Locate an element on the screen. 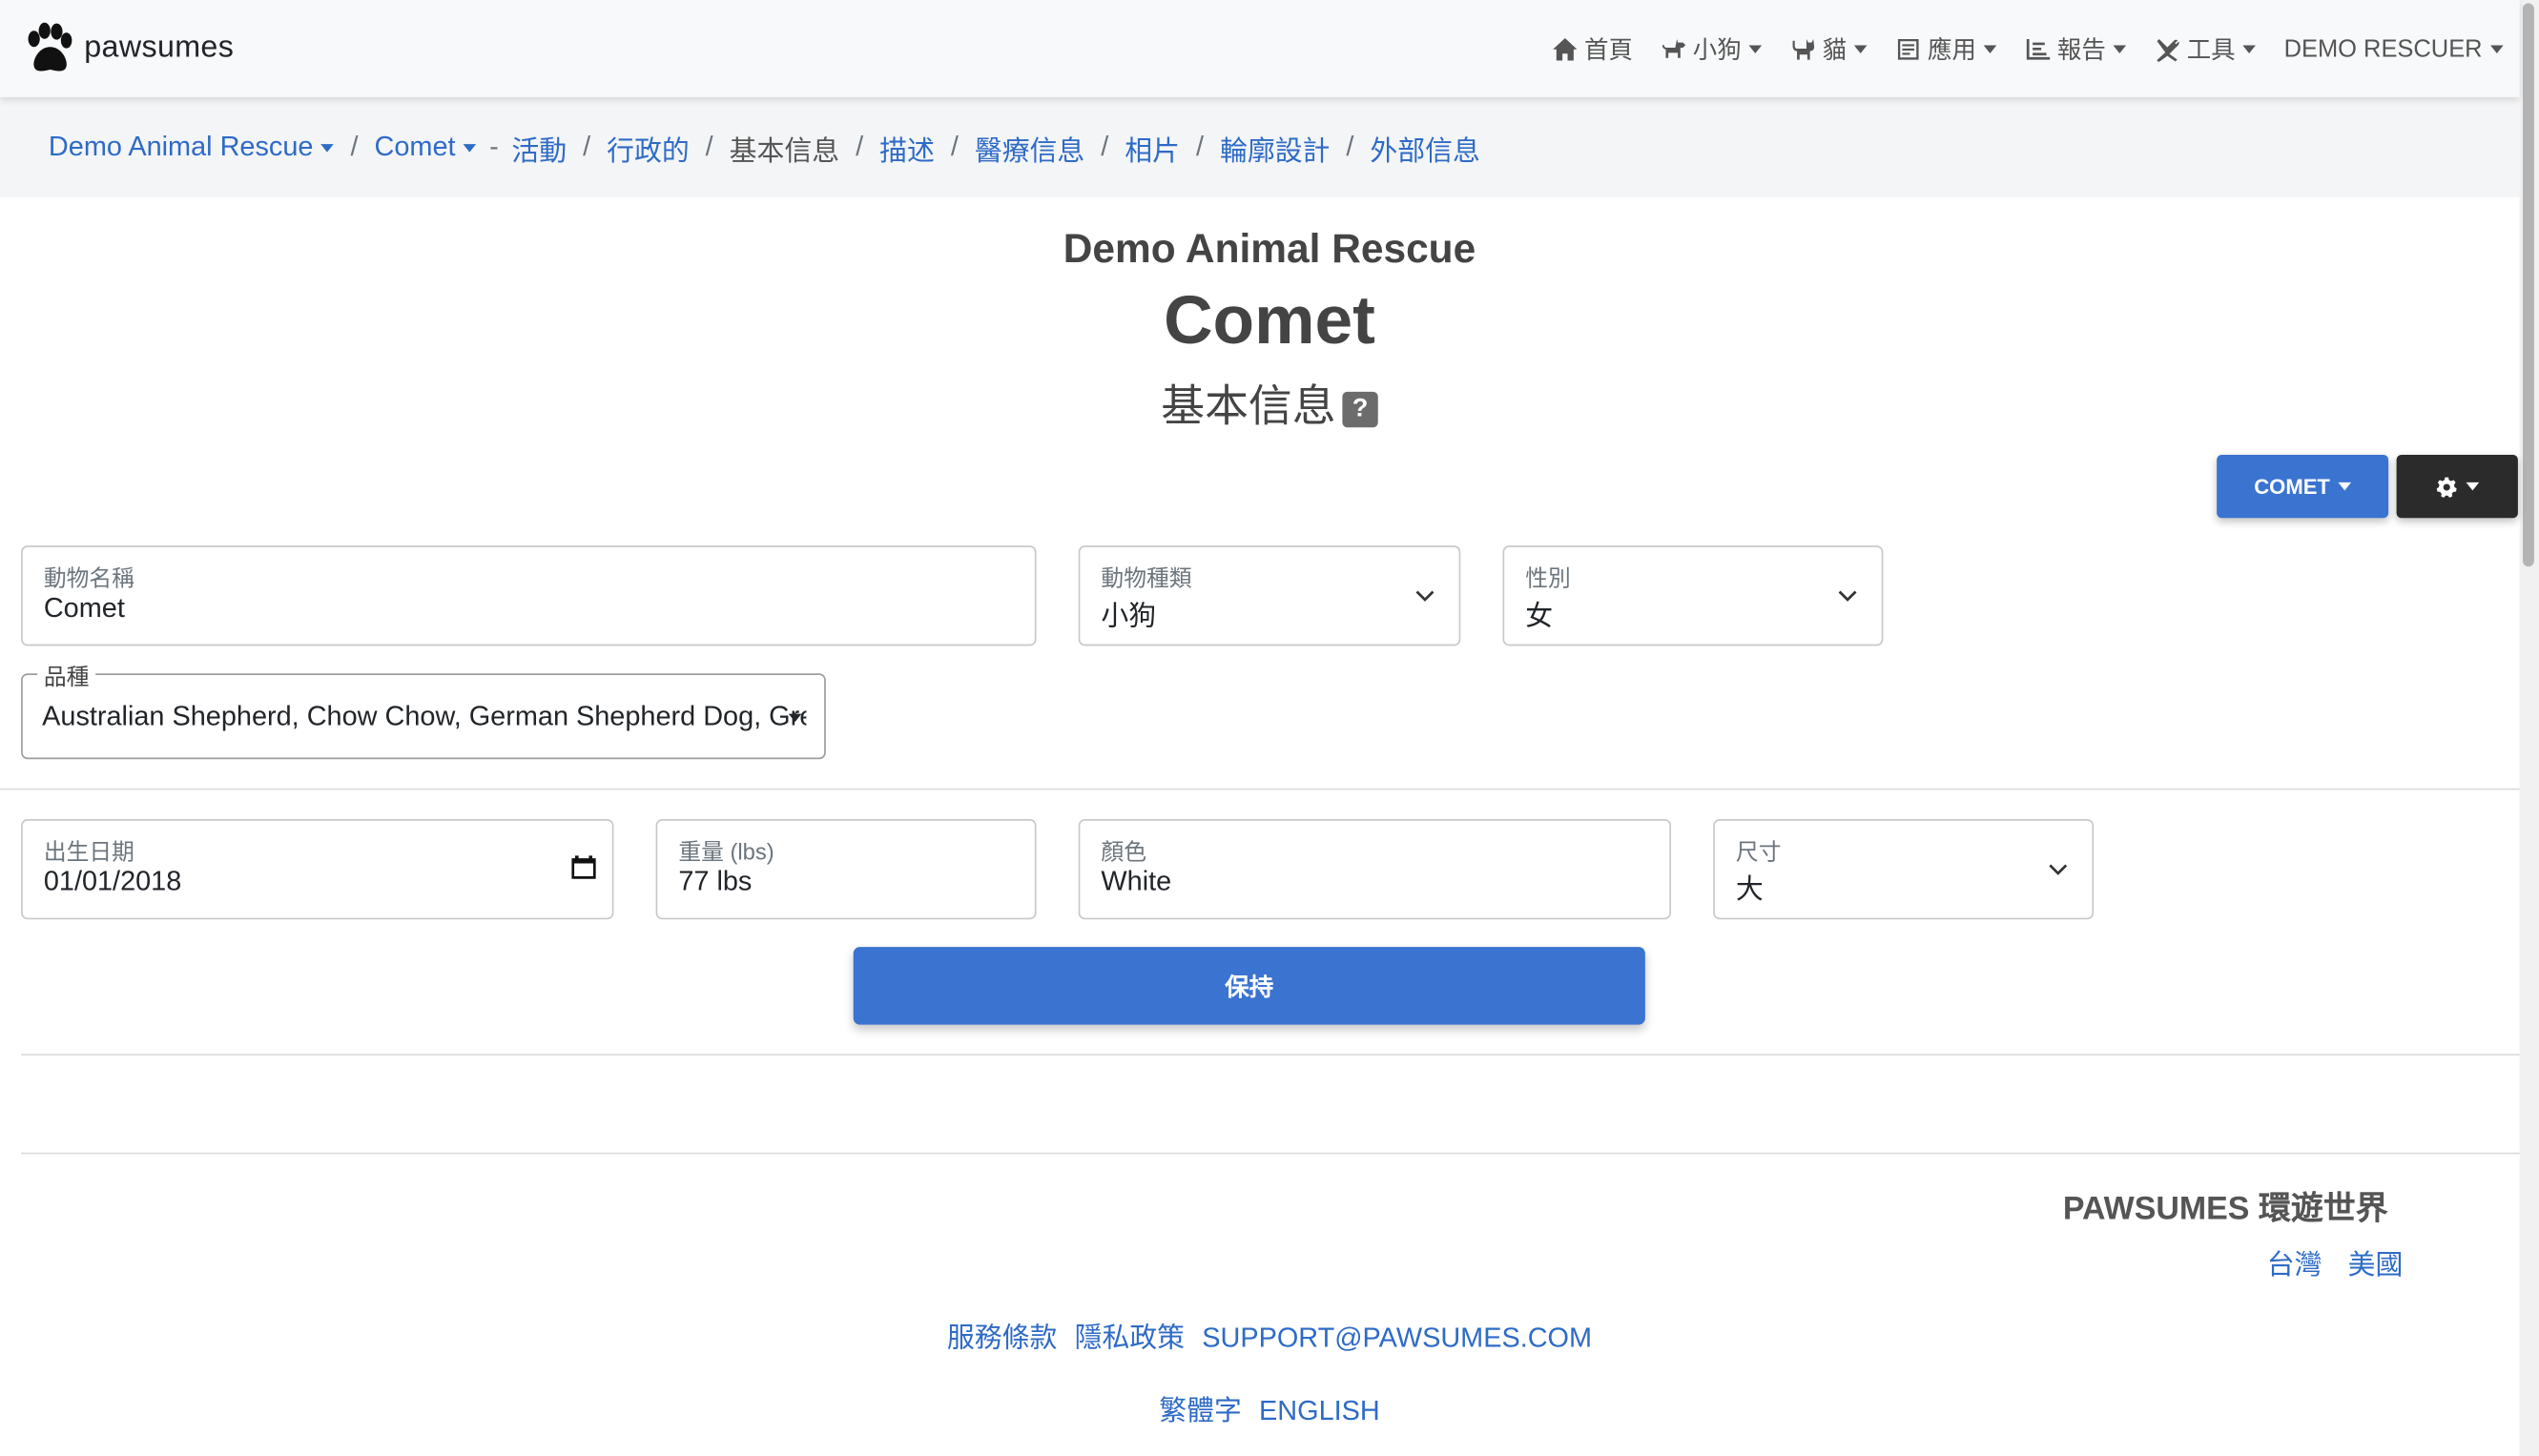 This screenshot has height=1456, width=2539. size-select: 尺寸 大 is located at coordinates (1904, 870).